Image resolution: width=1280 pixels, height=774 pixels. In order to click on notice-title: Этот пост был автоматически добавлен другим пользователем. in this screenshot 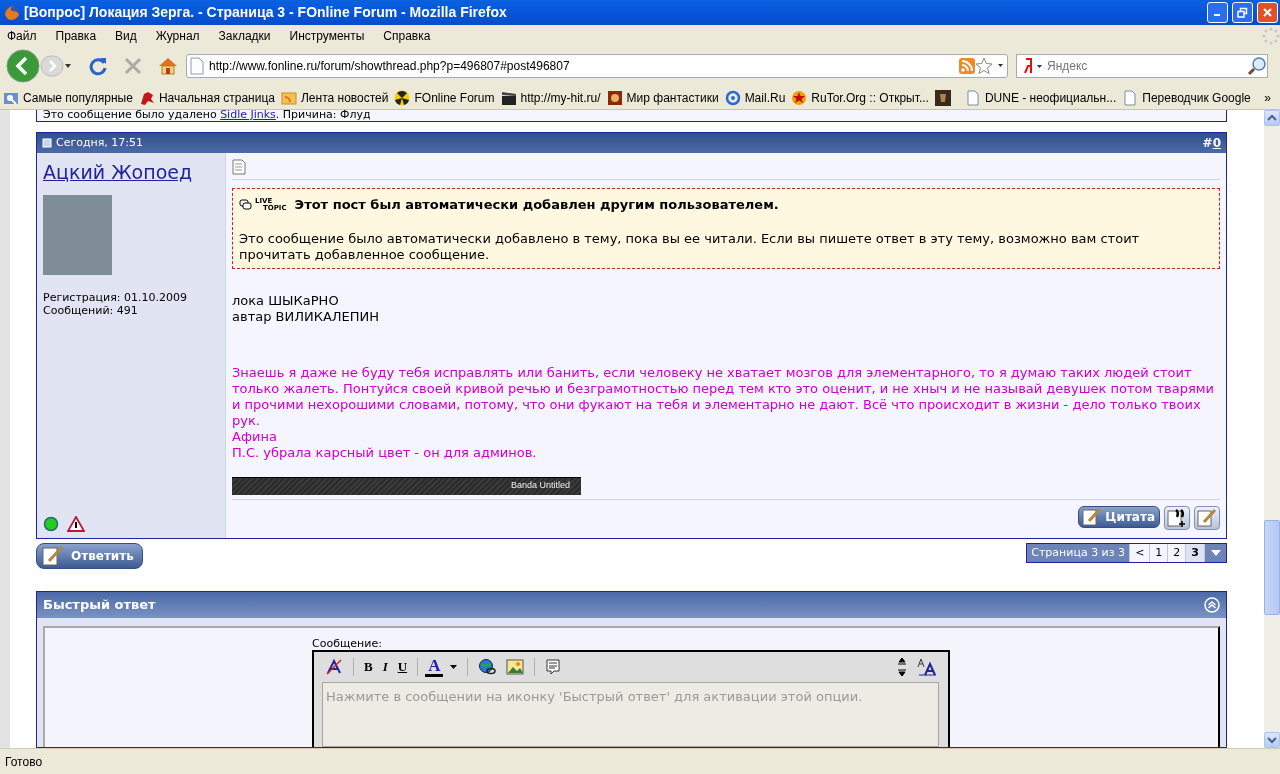, I will do `click(536, 205)`.